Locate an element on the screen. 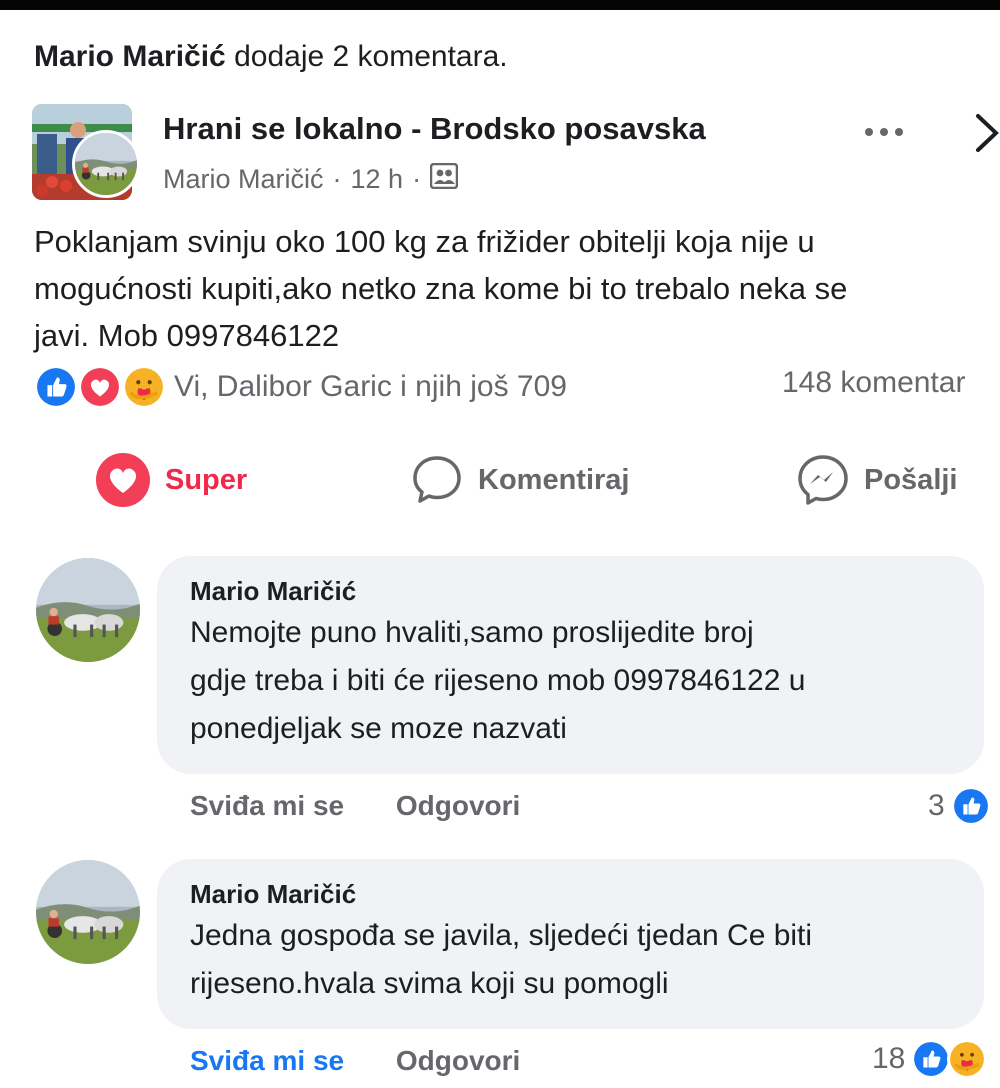 The image size is (1000, 1088). chevron-right-icon is located at coordinates (986, 133).